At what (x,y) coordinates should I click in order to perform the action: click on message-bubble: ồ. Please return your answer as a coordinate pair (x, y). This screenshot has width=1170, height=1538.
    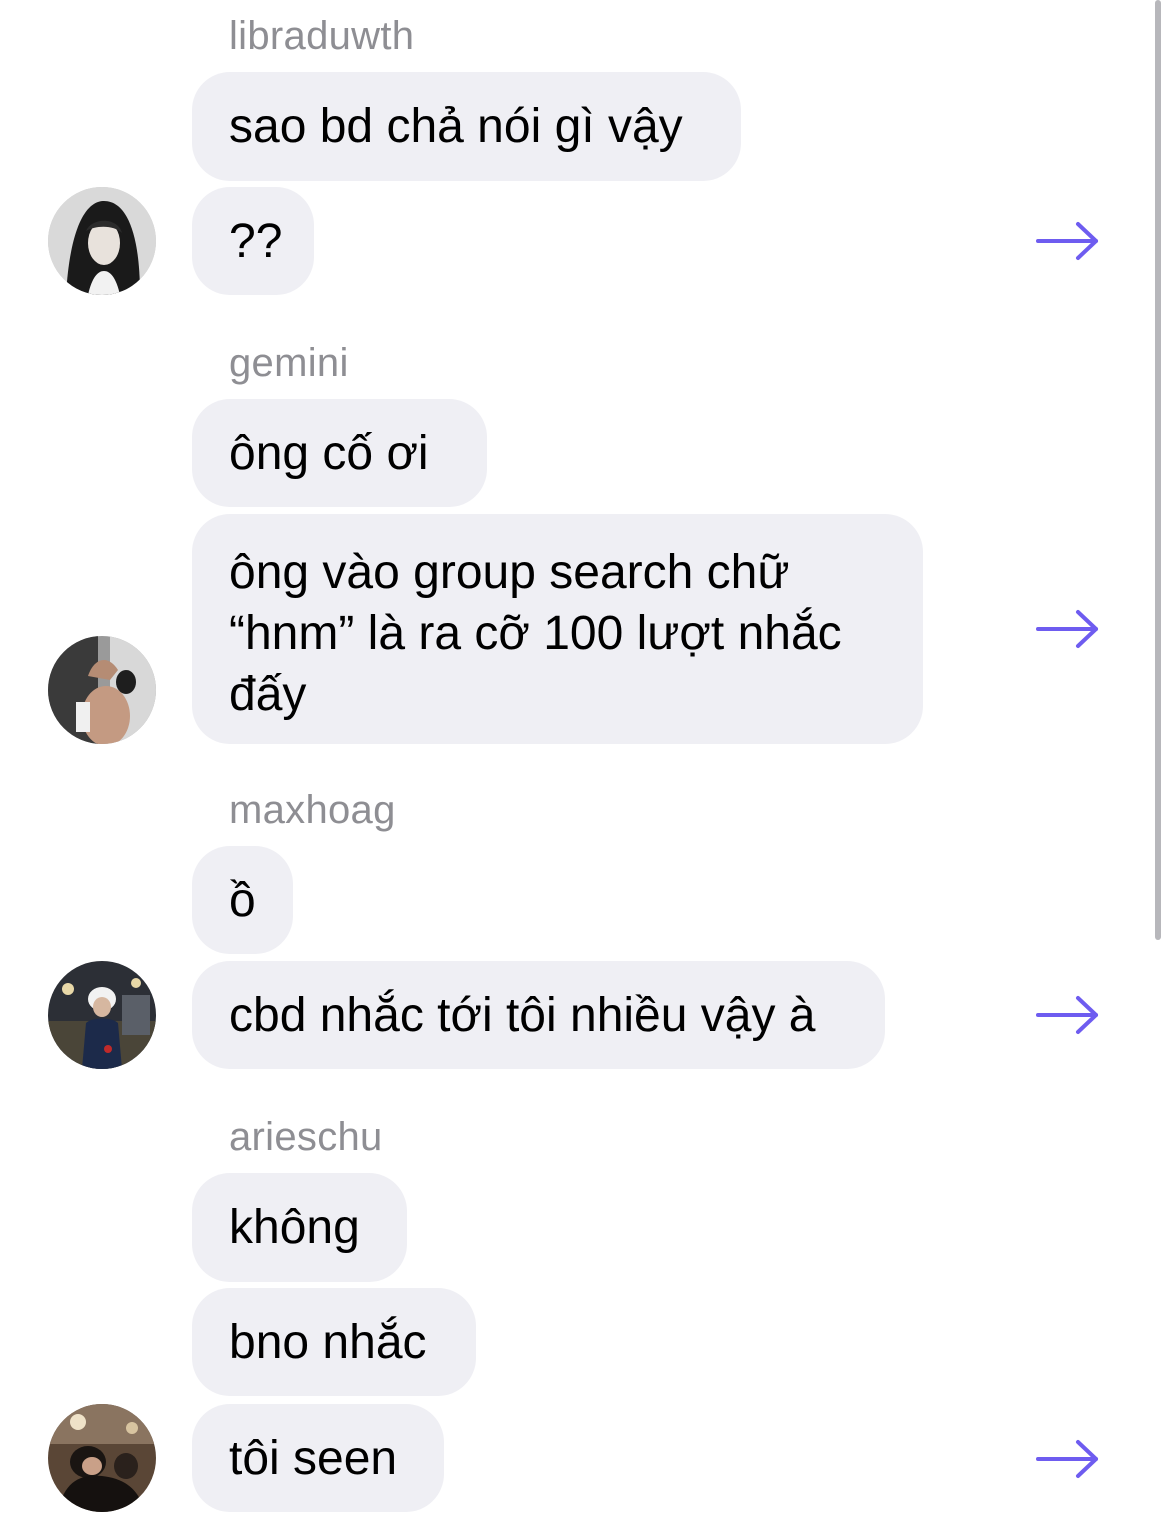
    Looking at the image, I should click on (242, 900).